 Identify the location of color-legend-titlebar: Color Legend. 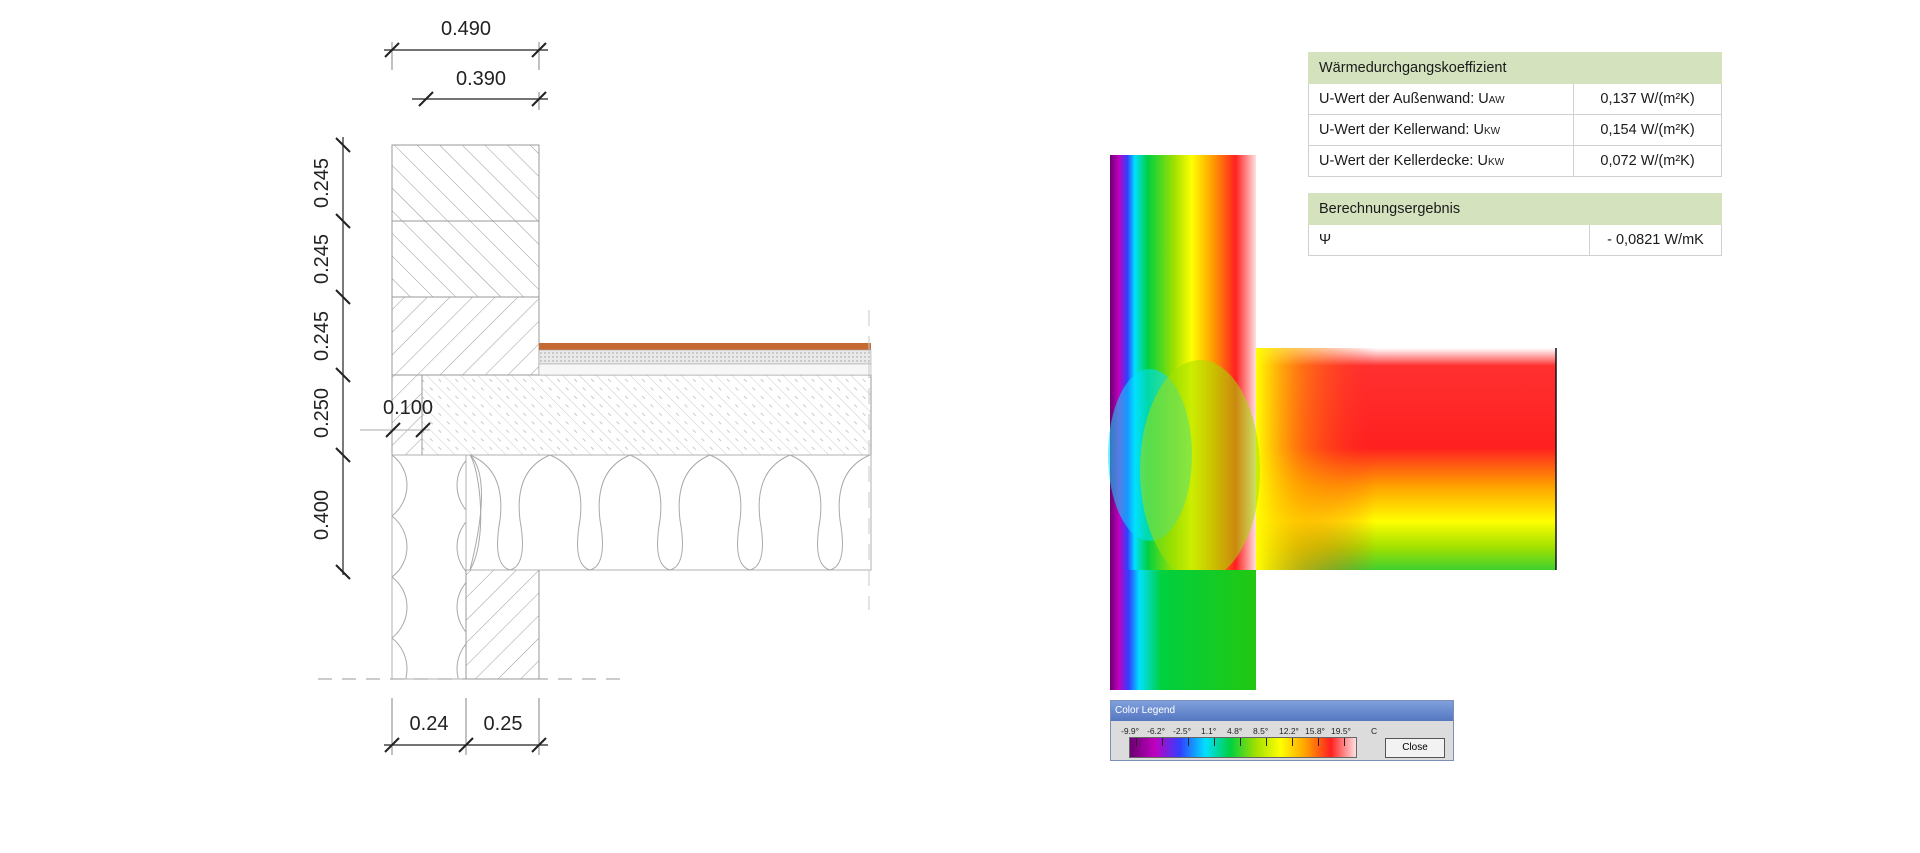
(1282, 711).